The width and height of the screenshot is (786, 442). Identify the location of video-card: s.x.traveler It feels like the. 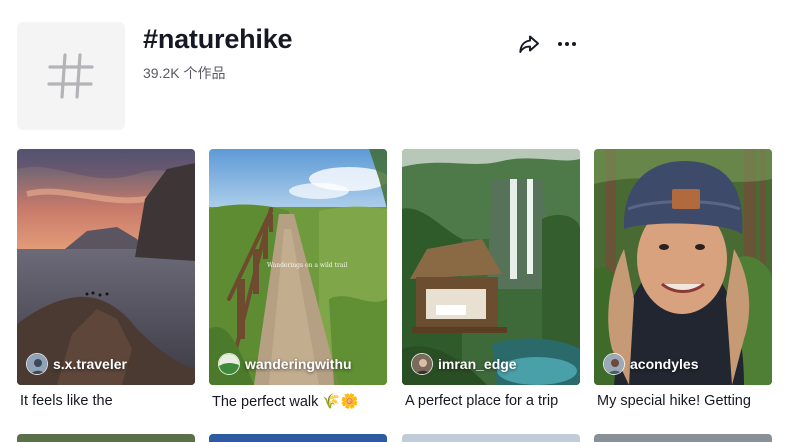
(106, 279).